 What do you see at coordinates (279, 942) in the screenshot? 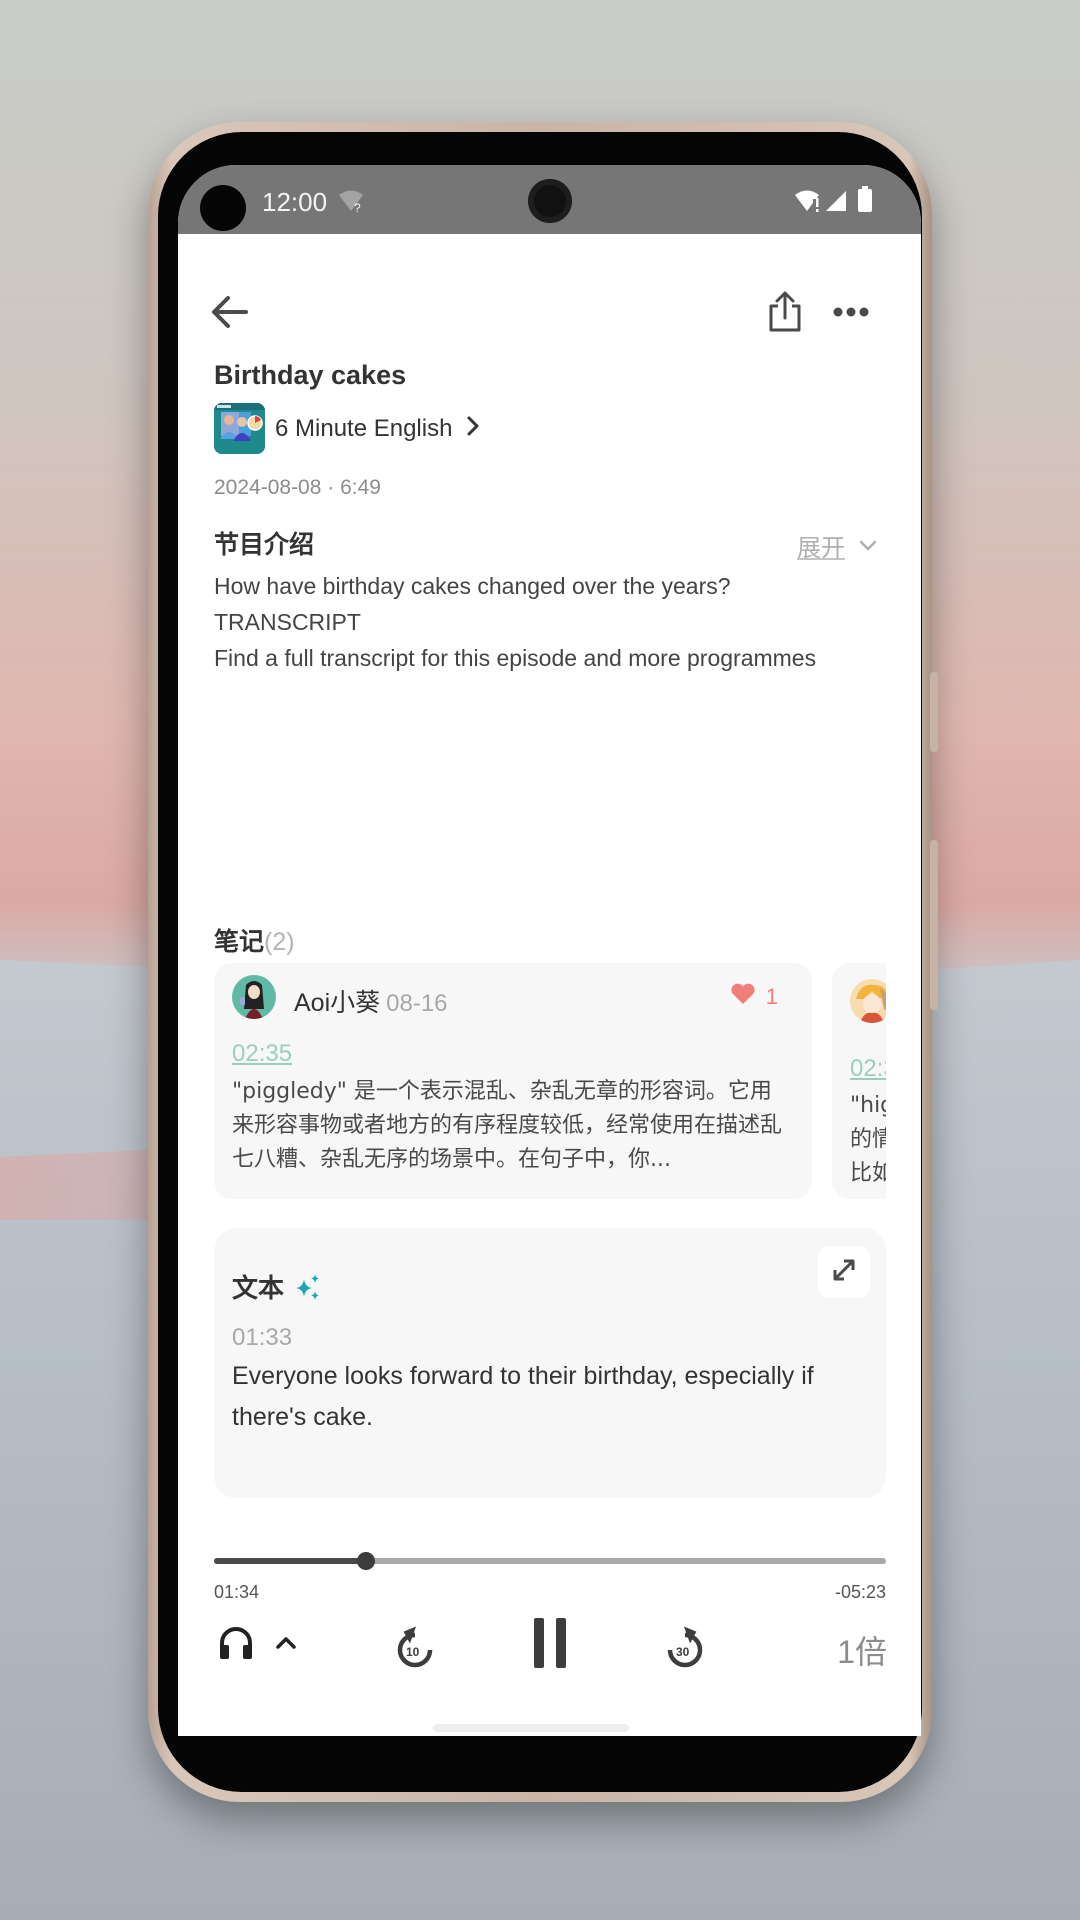
I see `notes-count: (2)` at bounding box center [279, 942].